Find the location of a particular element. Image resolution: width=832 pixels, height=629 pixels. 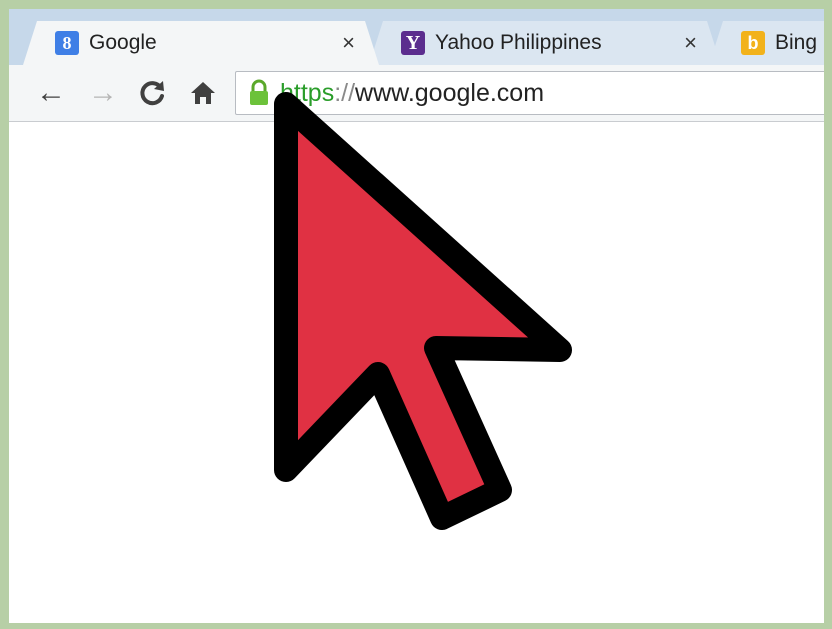

tab-title: Bing is located at coordinates (796, 42).